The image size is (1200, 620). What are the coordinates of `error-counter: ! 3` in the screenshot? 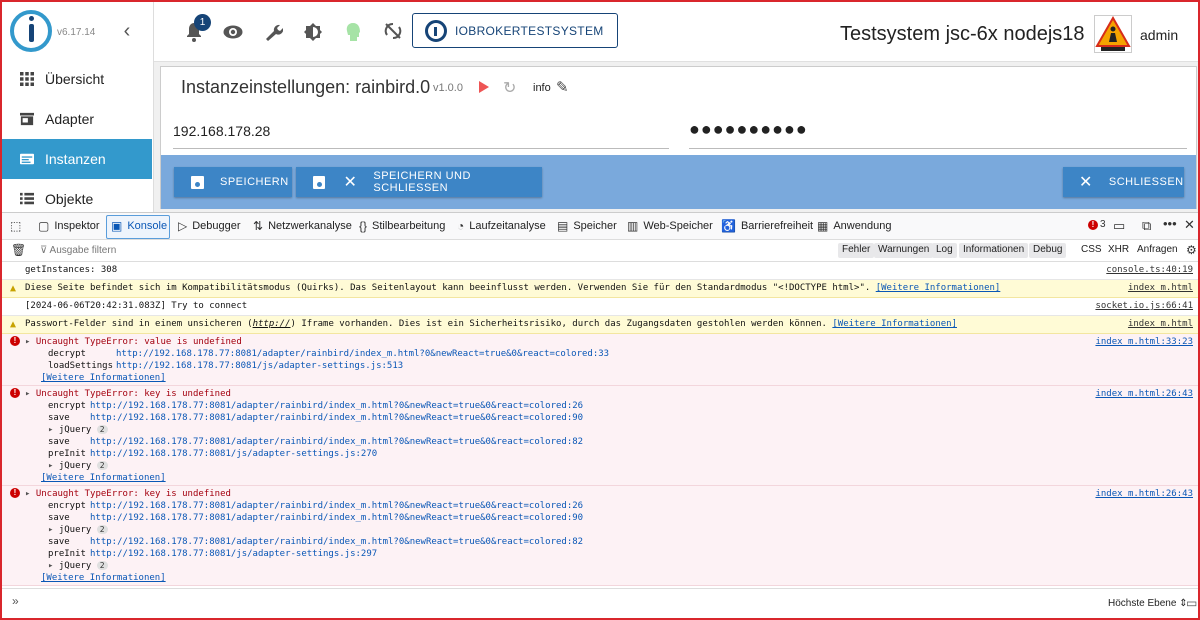 It's located at (1097, 224).